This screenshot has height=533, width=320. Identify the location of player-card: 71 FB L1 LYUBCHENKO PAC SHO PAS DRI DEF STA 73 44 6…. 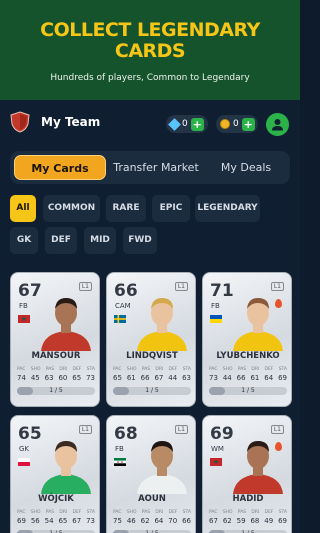
(247, 339).